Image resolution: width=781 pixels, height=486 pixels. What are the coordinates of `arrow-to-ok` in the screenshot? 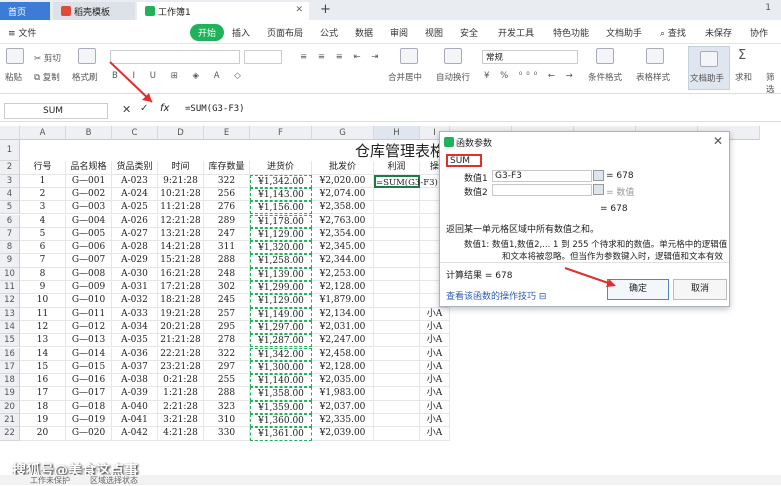 It's located at (589, 276).